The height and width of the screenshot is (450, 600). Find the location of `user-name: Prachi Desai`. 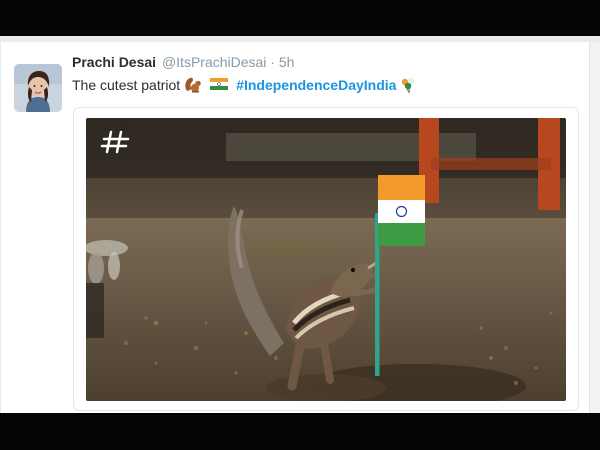

user-name: Prachi Desai is located at coordinates (114, 62).